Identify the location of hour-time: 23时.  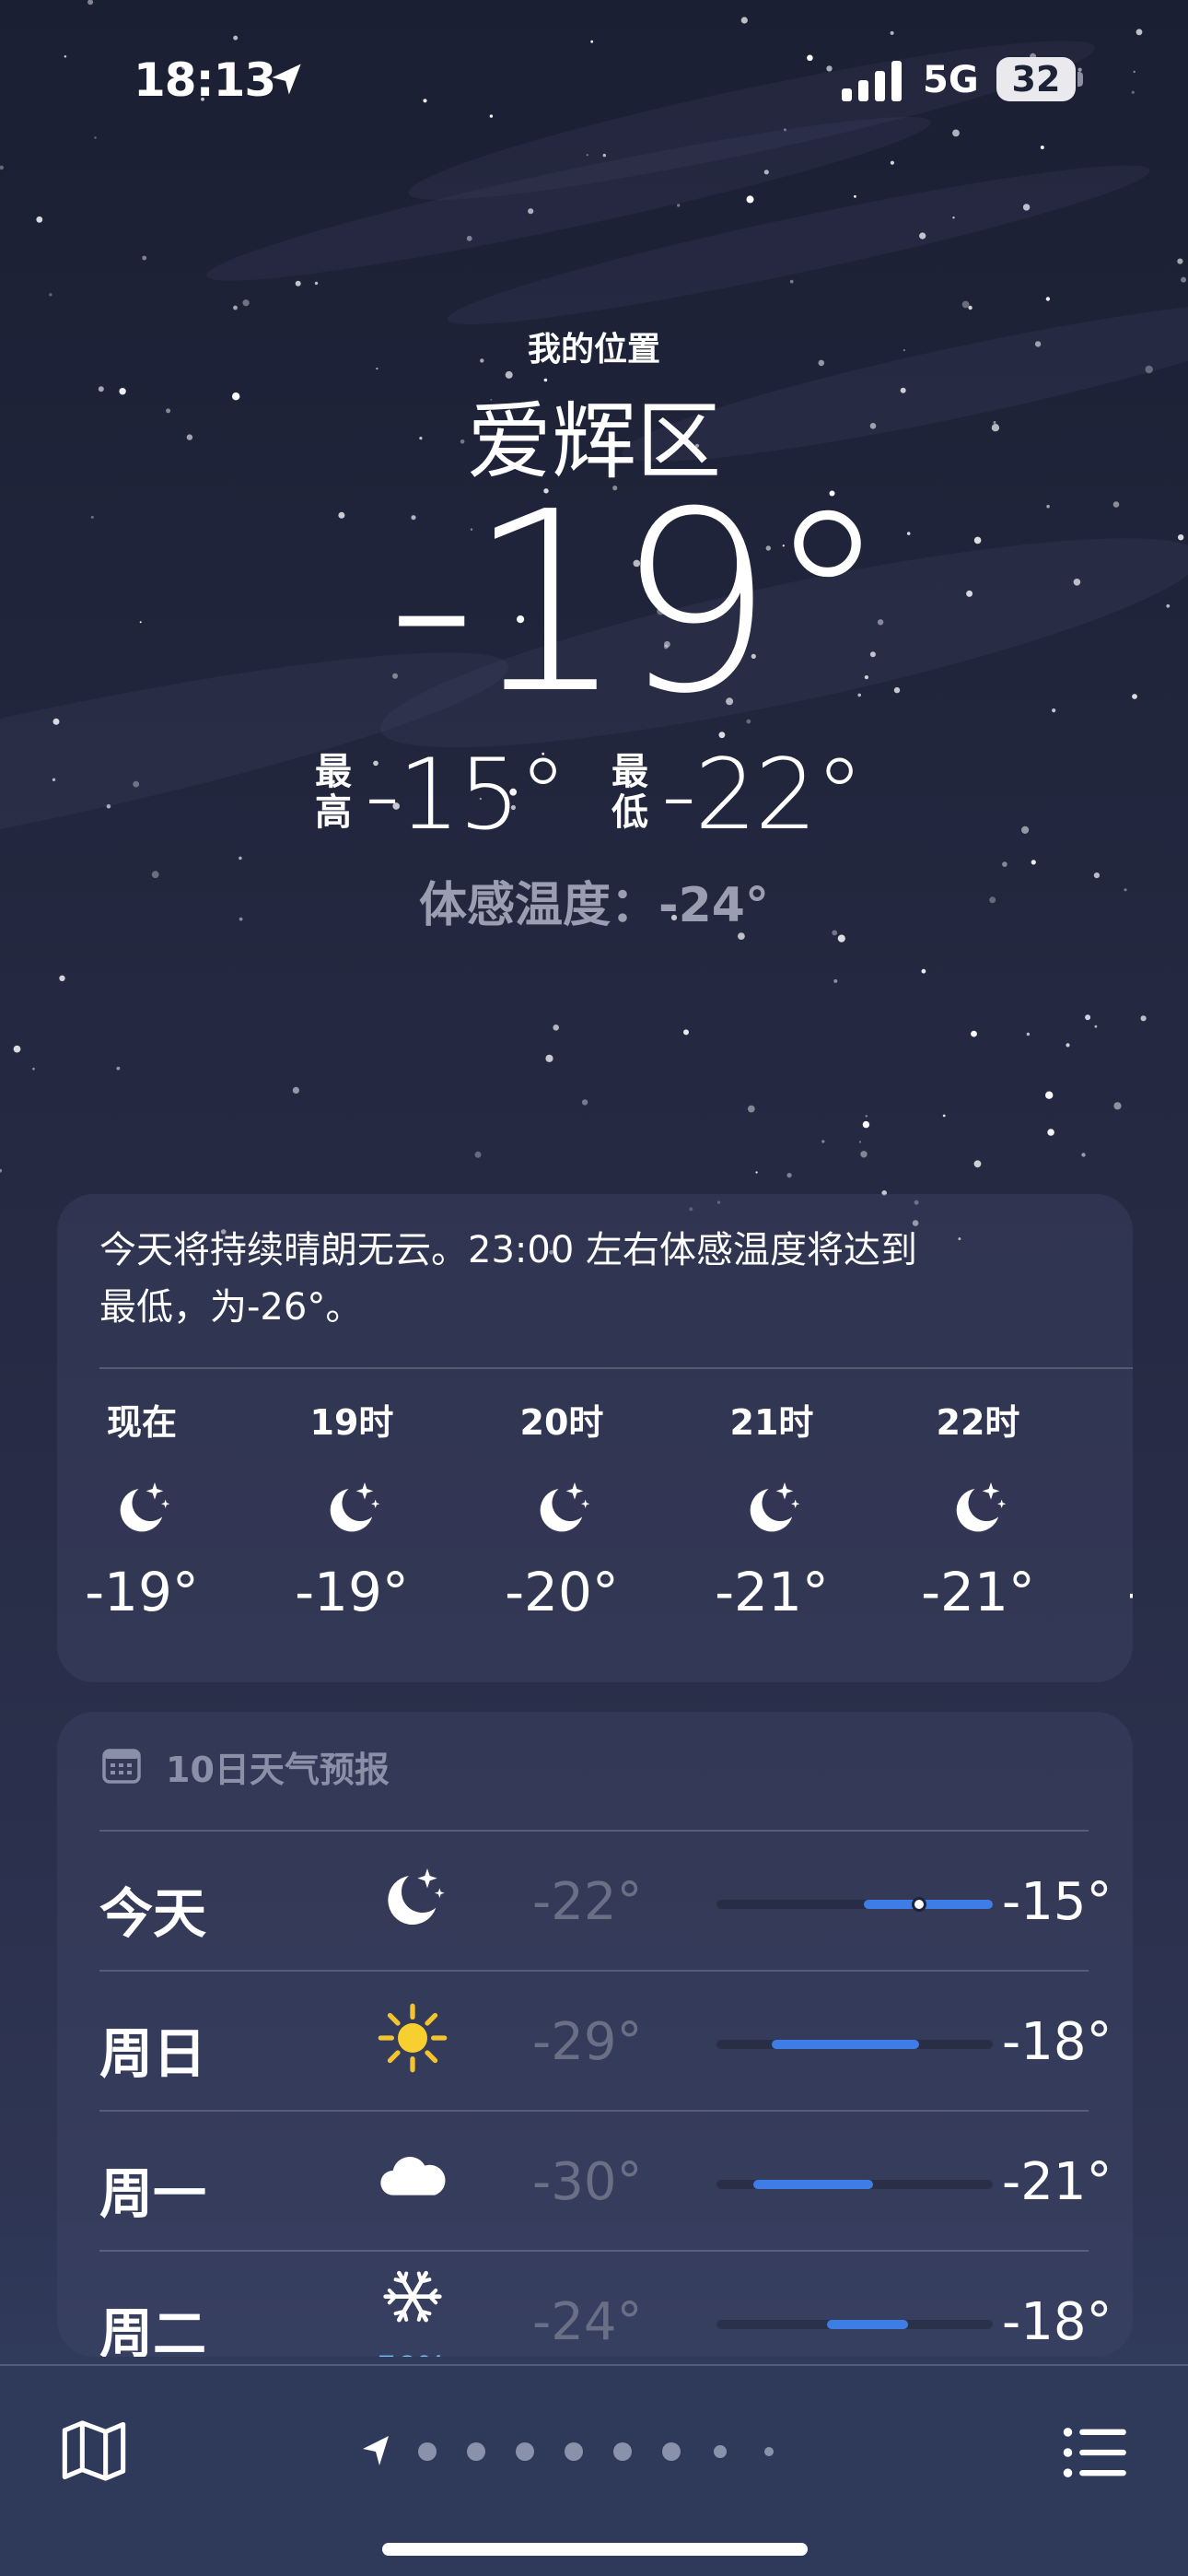
(1122, 1422).